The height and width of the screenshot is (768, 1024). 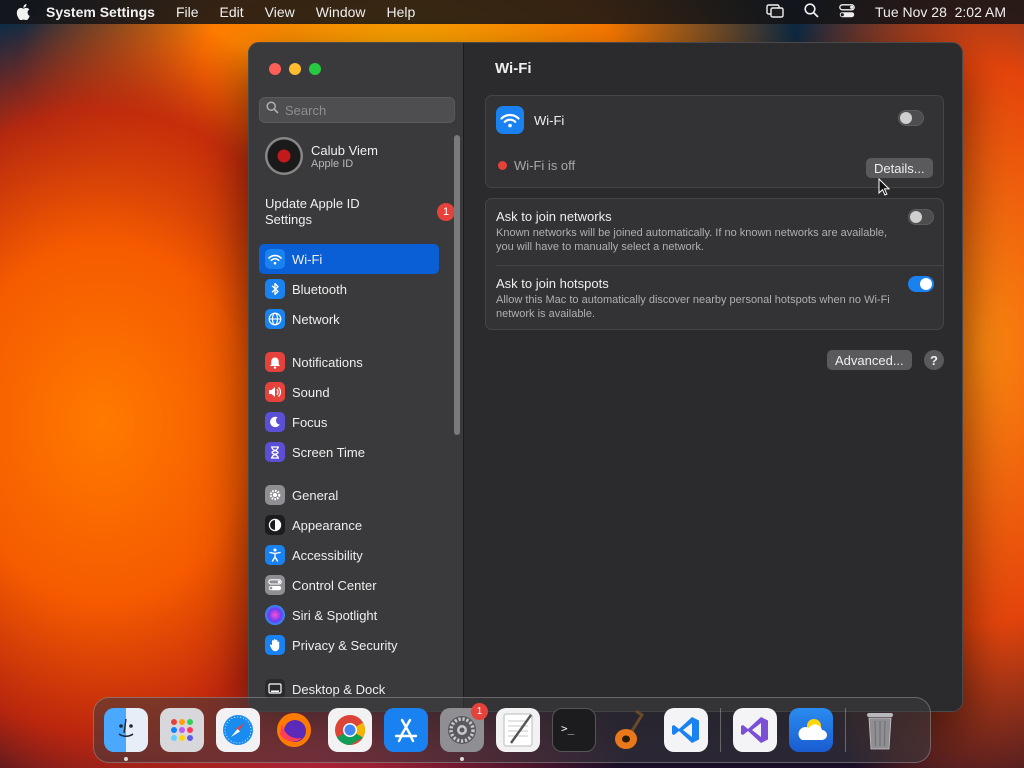 I want to click on sidebar-item-control-center: Control Center, so click(x=349, y=585).